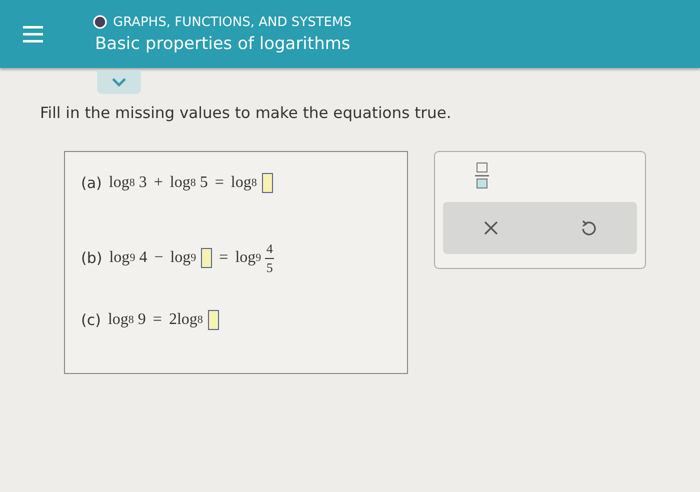 The width and height of the screenshot is (700, 492). Describe the element at coordinates (119, 82) in the screenshot. I see `chevron-down-icon` at that location.